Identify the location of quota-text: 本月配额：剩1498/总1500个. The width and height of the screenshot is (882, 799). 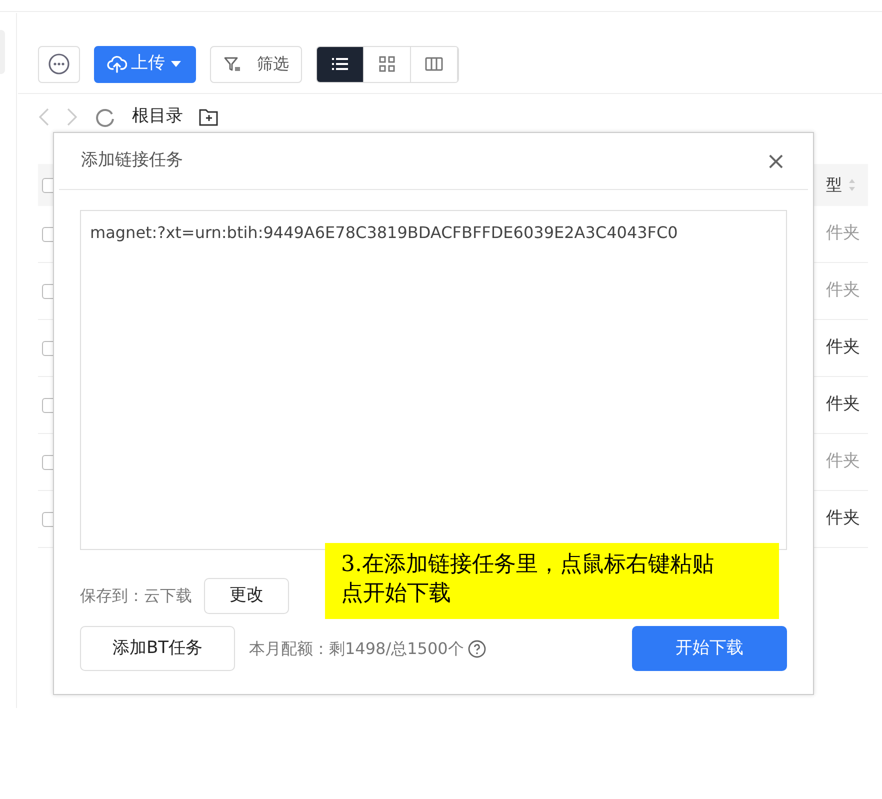
(356, 649).